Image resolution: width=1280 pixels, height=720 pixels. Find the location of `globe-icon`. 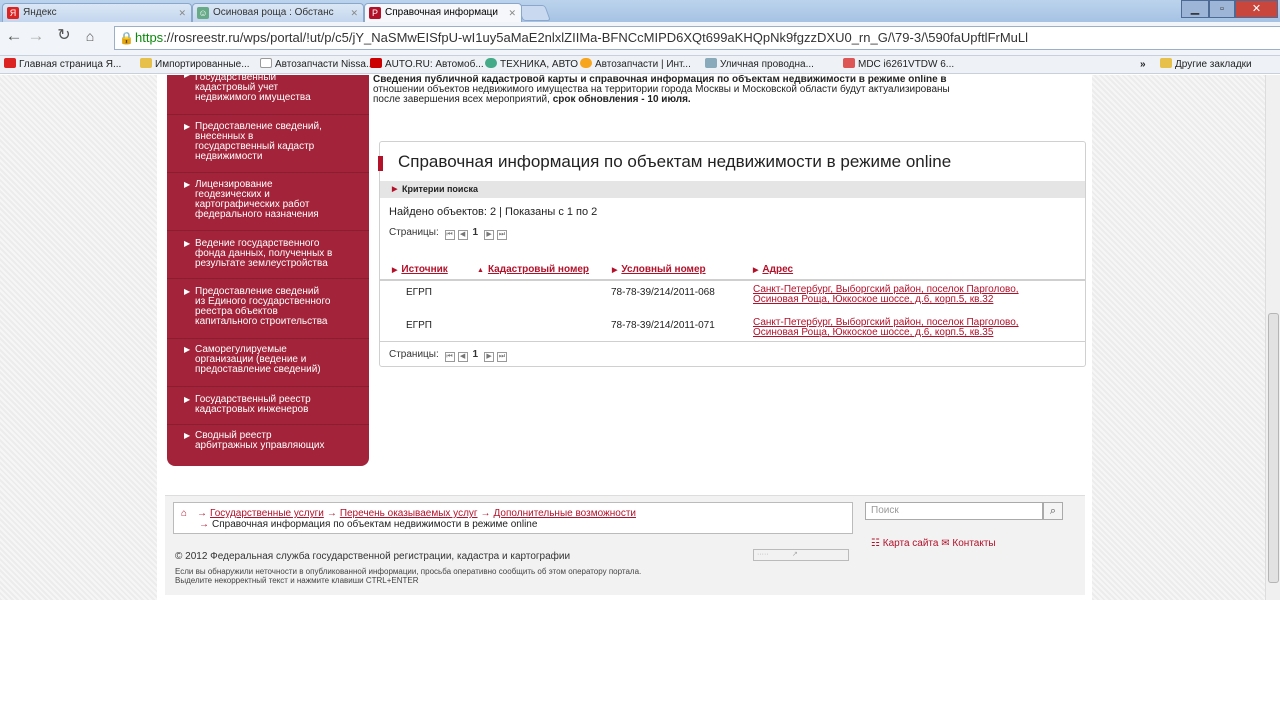

globe-icon is located at coordinates (491, 63).